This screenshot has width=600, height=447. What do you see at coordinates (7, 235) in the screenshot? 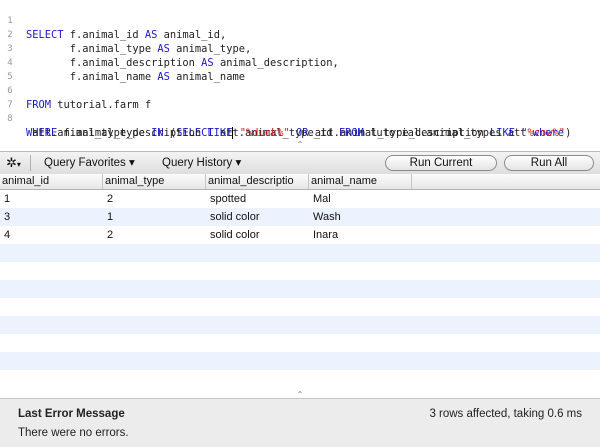
I see `cell-animal-id: 4` at bounding box center [7, 235].